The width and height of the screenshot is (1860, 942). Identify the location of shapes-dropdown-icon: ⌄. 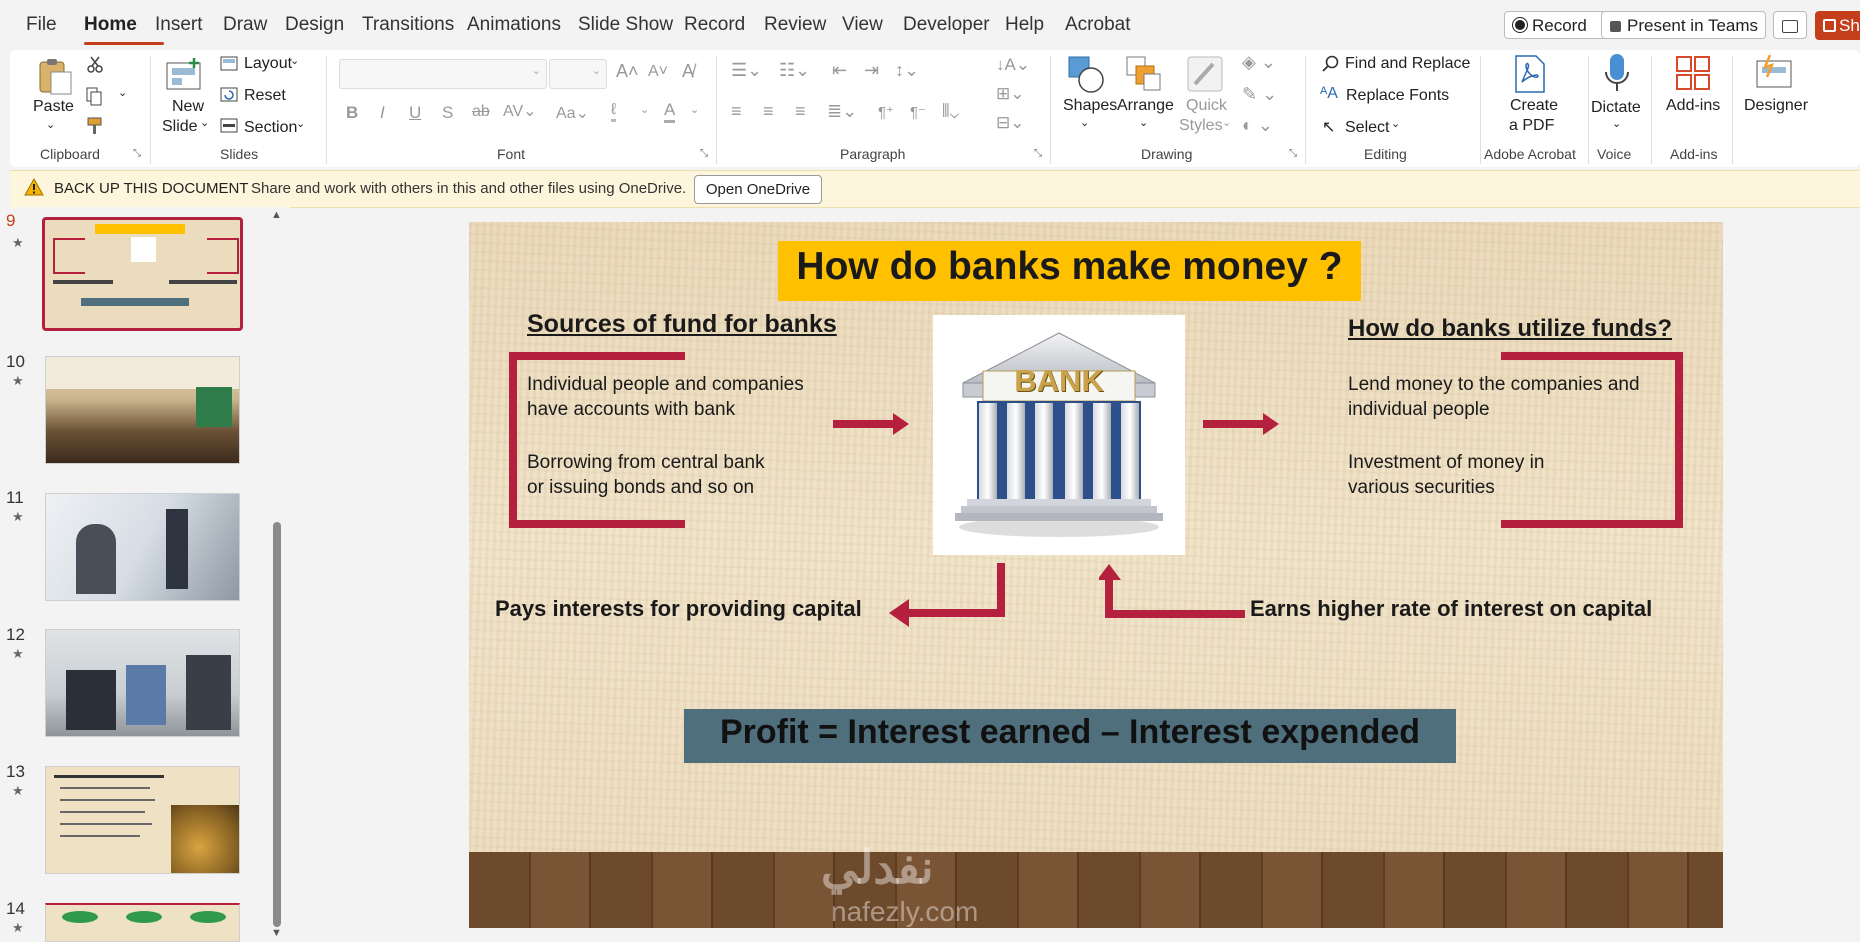
(1084, 122).